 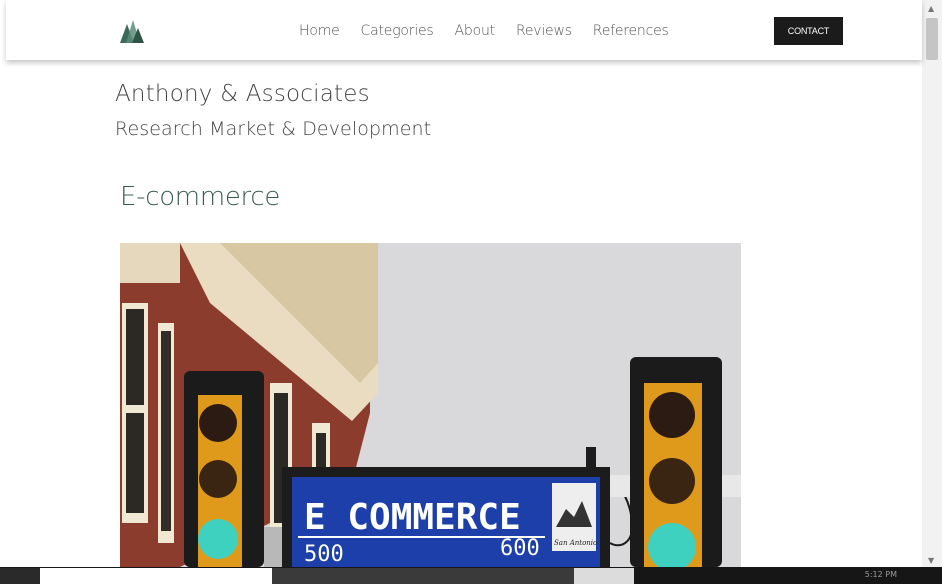 What do you see at coordinates (631, 31) in the screenshot?
I see `nav-references-link: References` at bounding box center [631, 31].